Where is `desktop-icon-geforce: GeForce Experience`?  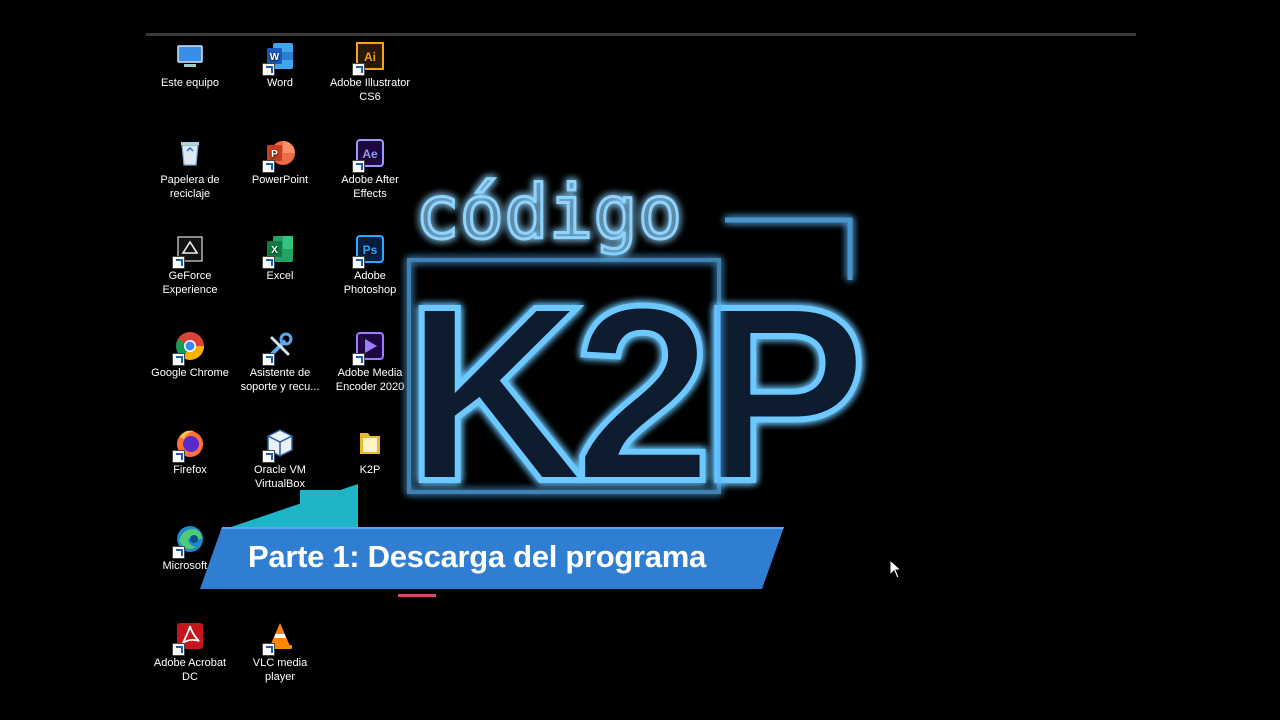
desktop-icon-geforce: GeForce Experience is located at coordinates (190, 265).